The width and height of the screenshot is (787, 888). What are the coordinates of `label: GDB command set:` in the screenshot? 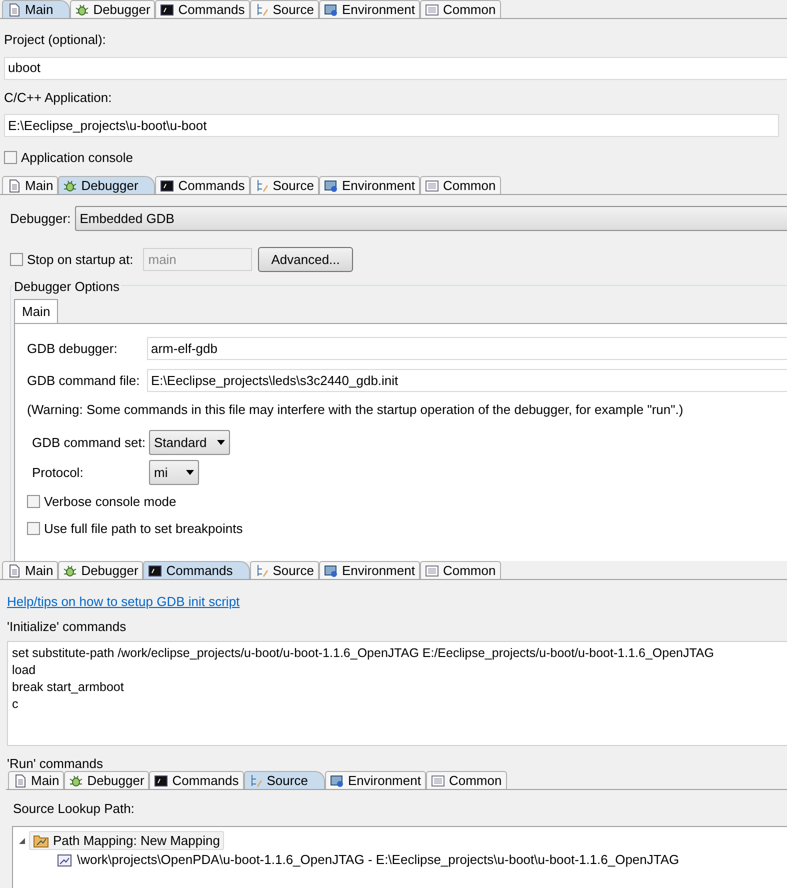 It's located at (89, 443).